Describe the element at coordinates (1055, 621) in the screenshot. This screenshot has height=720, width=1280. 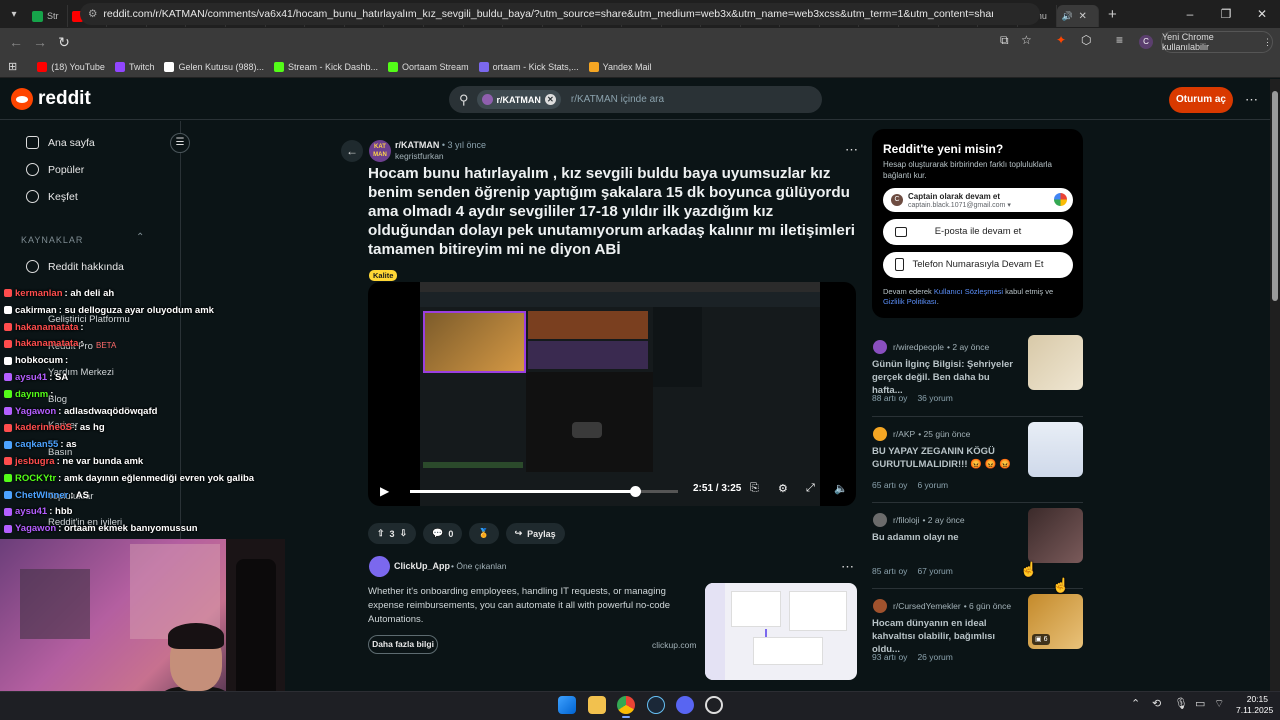
I see `related-post-thumbnail: ▣ 6` at that location.